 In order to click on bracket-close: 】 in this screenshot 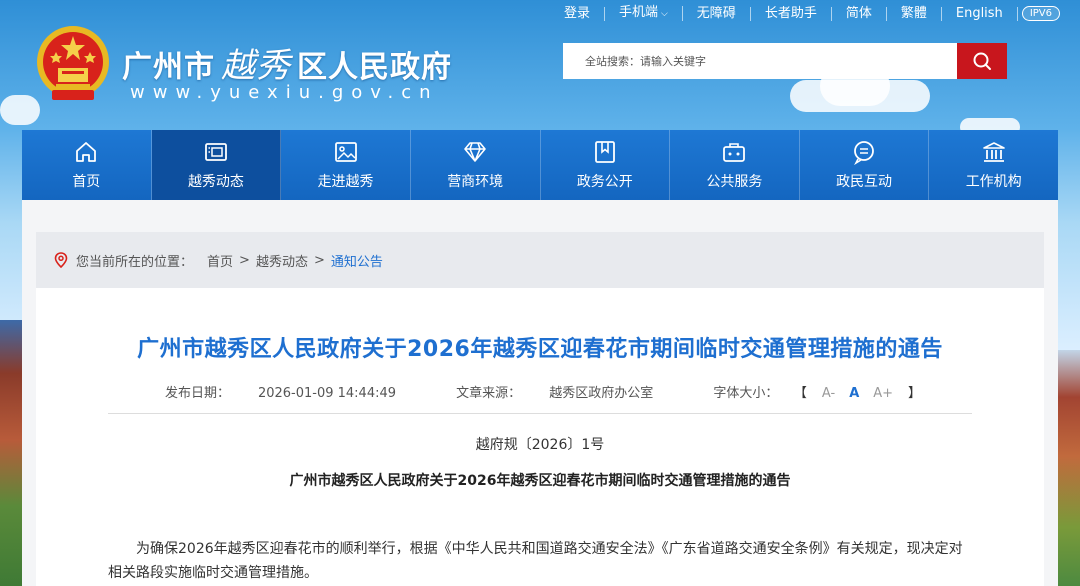, I will do `click(915, 393)`.